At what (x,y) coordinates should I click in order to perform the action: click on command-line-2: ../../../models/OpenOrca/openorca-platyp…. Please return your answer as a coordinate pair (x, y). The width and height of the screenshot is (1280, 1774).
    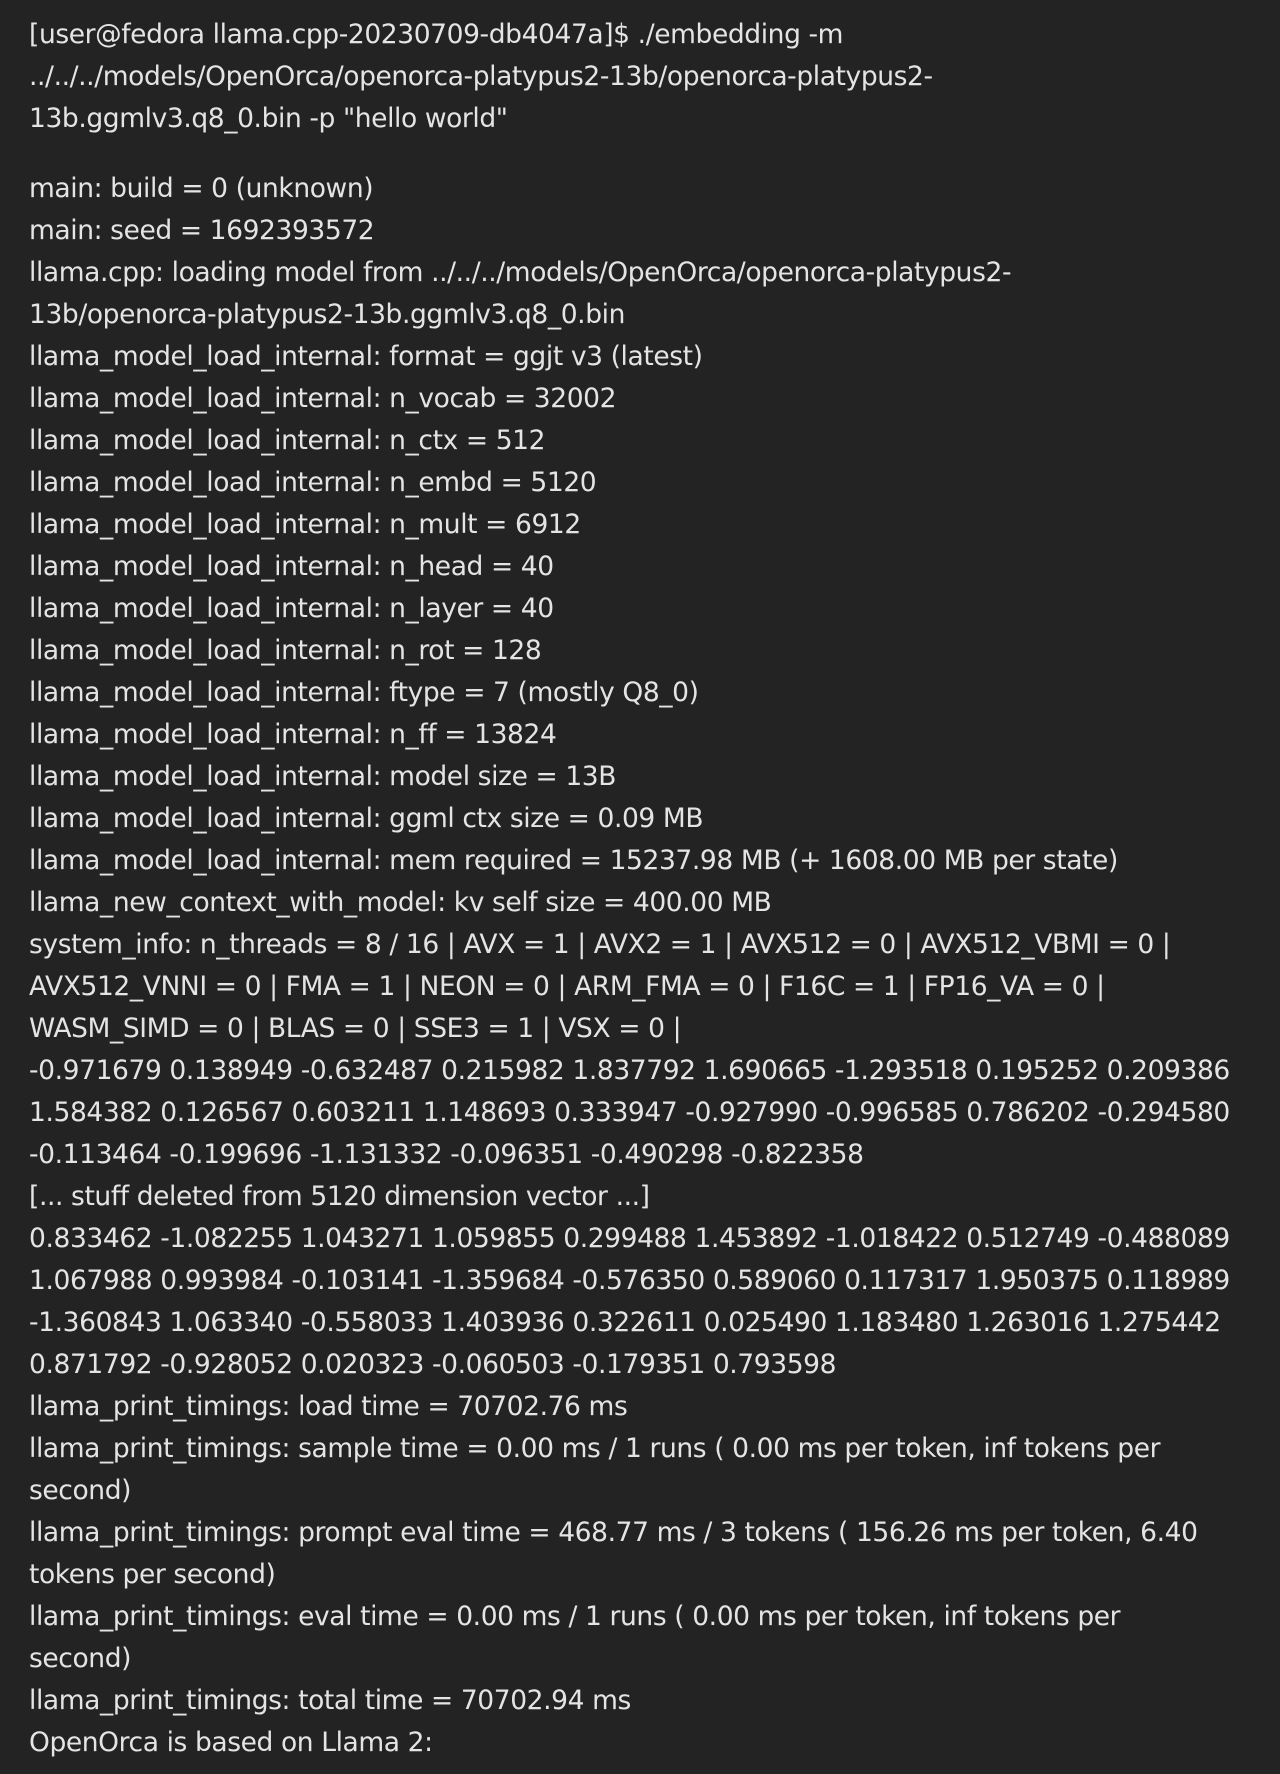
    Looking at the image, I should click on (481, 76).